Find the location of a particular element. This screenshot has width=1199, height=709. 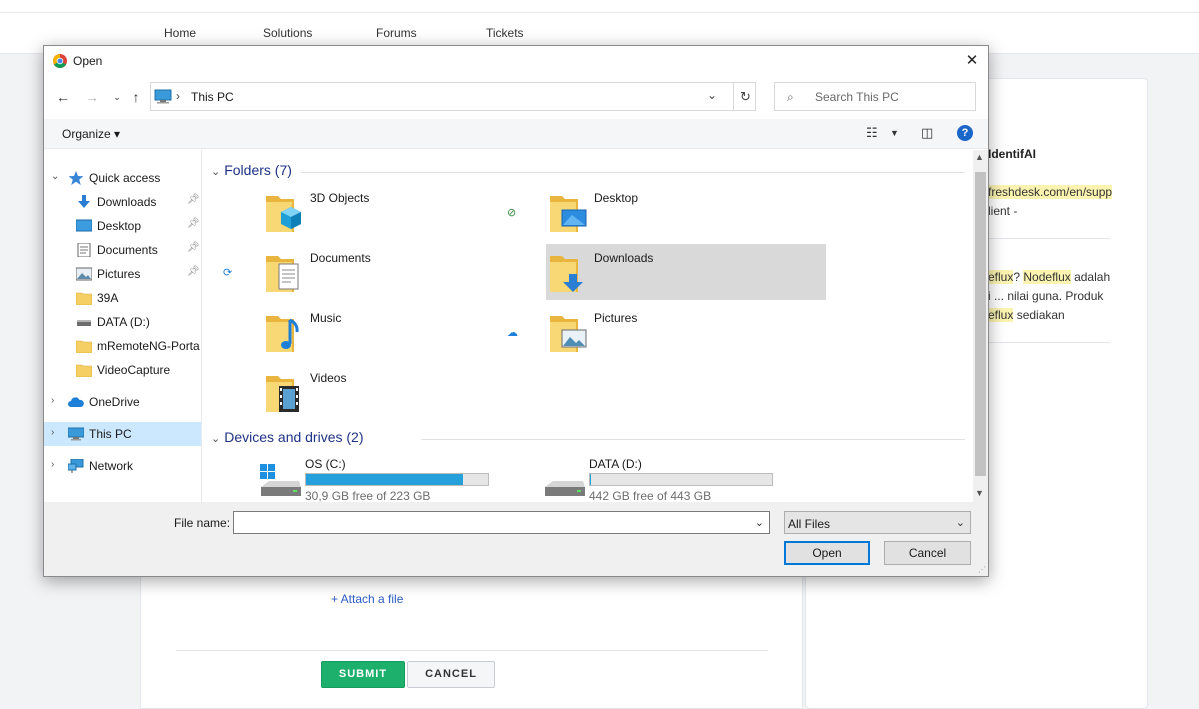

command-toolbar: Organize ▾ ☷ ▼ ◫ ? is located at coordinates (516, 134).